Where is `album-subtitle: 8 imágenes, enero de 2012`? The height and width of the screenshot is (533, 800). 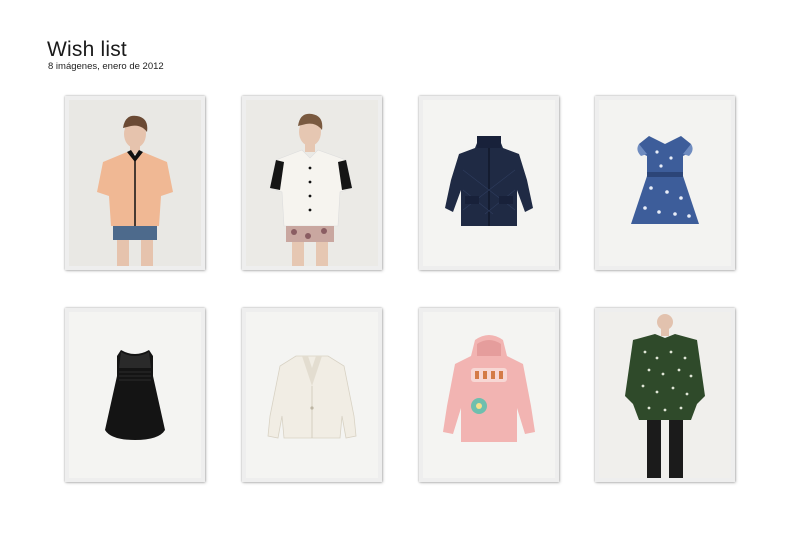 album-subtitle: 8 imágenes, enero de 2012 is located at coordinates (106, 66).